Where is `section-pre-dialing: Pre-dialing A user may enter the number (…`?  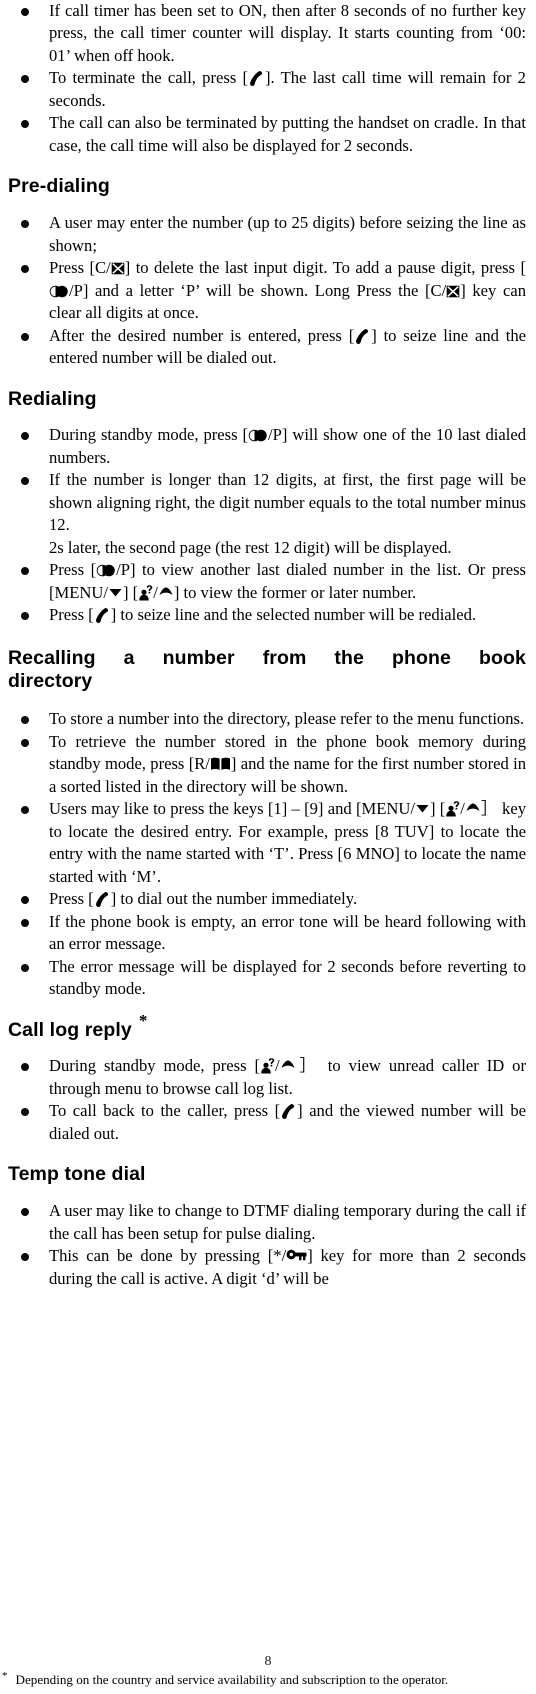 section-pre-dialing: Pre-dialing A user may enter the number (… is located at coordinates (267, 272).